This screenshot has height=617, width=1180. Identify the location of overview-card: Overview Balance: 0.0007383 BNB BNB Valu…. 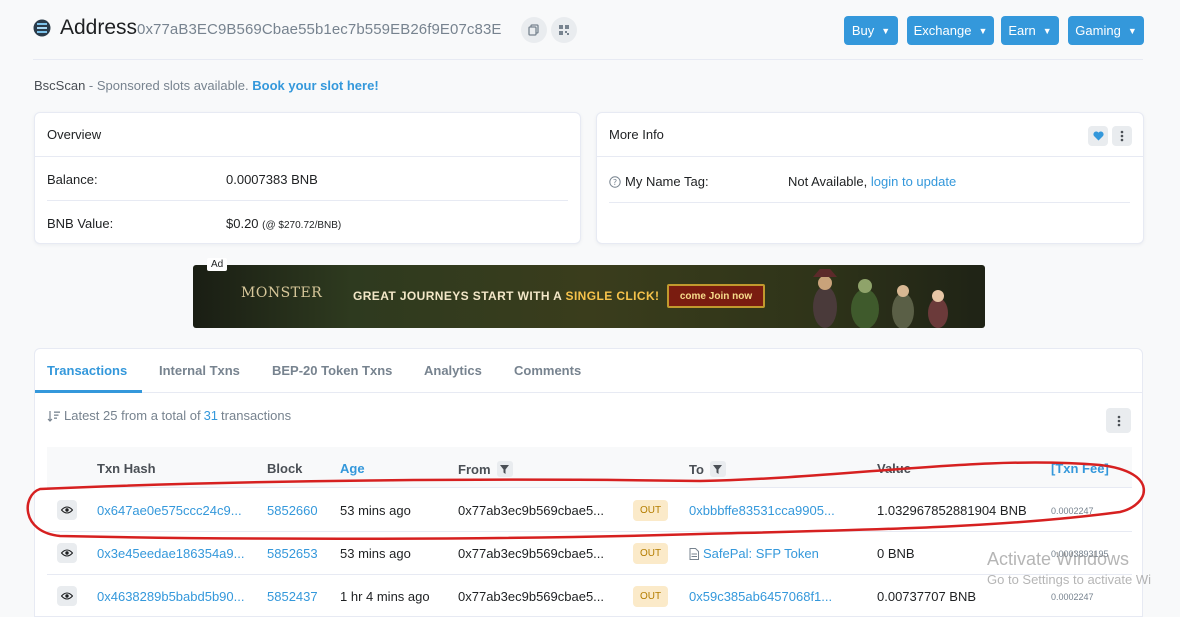
(307, 178).